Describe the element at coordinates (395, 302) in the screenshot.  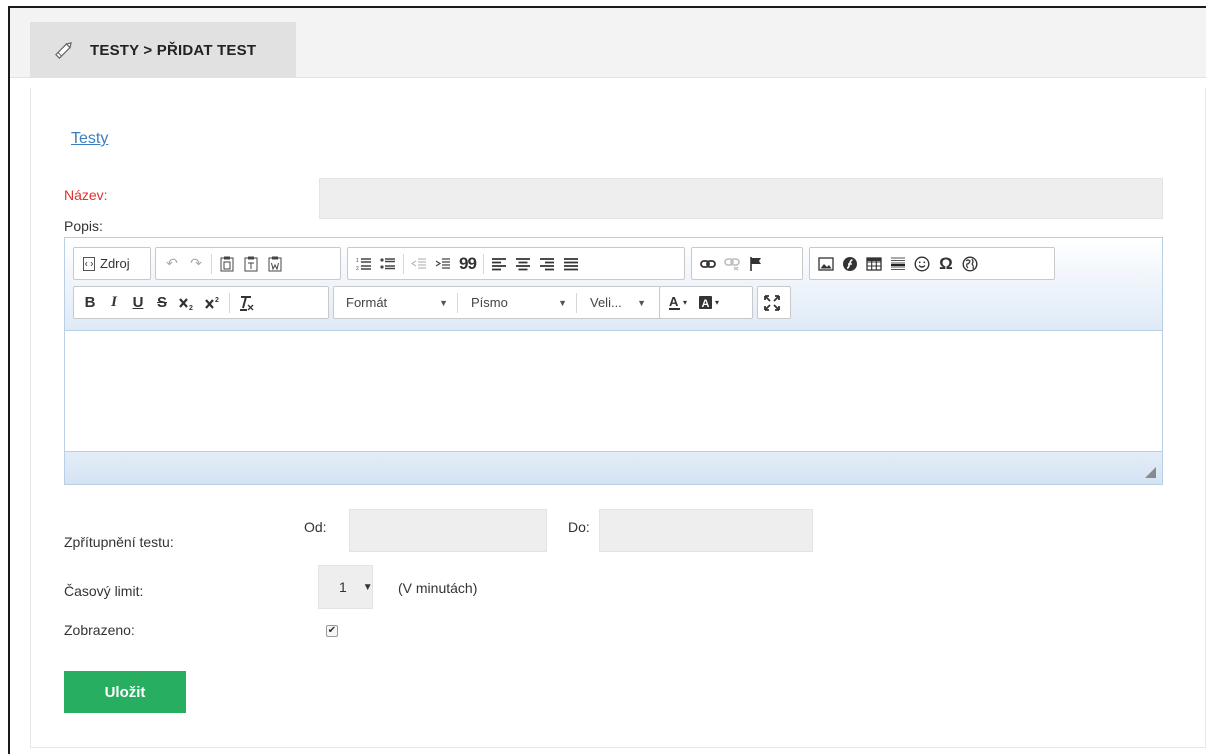
I see `format-combo: Formát ▼` at that location.